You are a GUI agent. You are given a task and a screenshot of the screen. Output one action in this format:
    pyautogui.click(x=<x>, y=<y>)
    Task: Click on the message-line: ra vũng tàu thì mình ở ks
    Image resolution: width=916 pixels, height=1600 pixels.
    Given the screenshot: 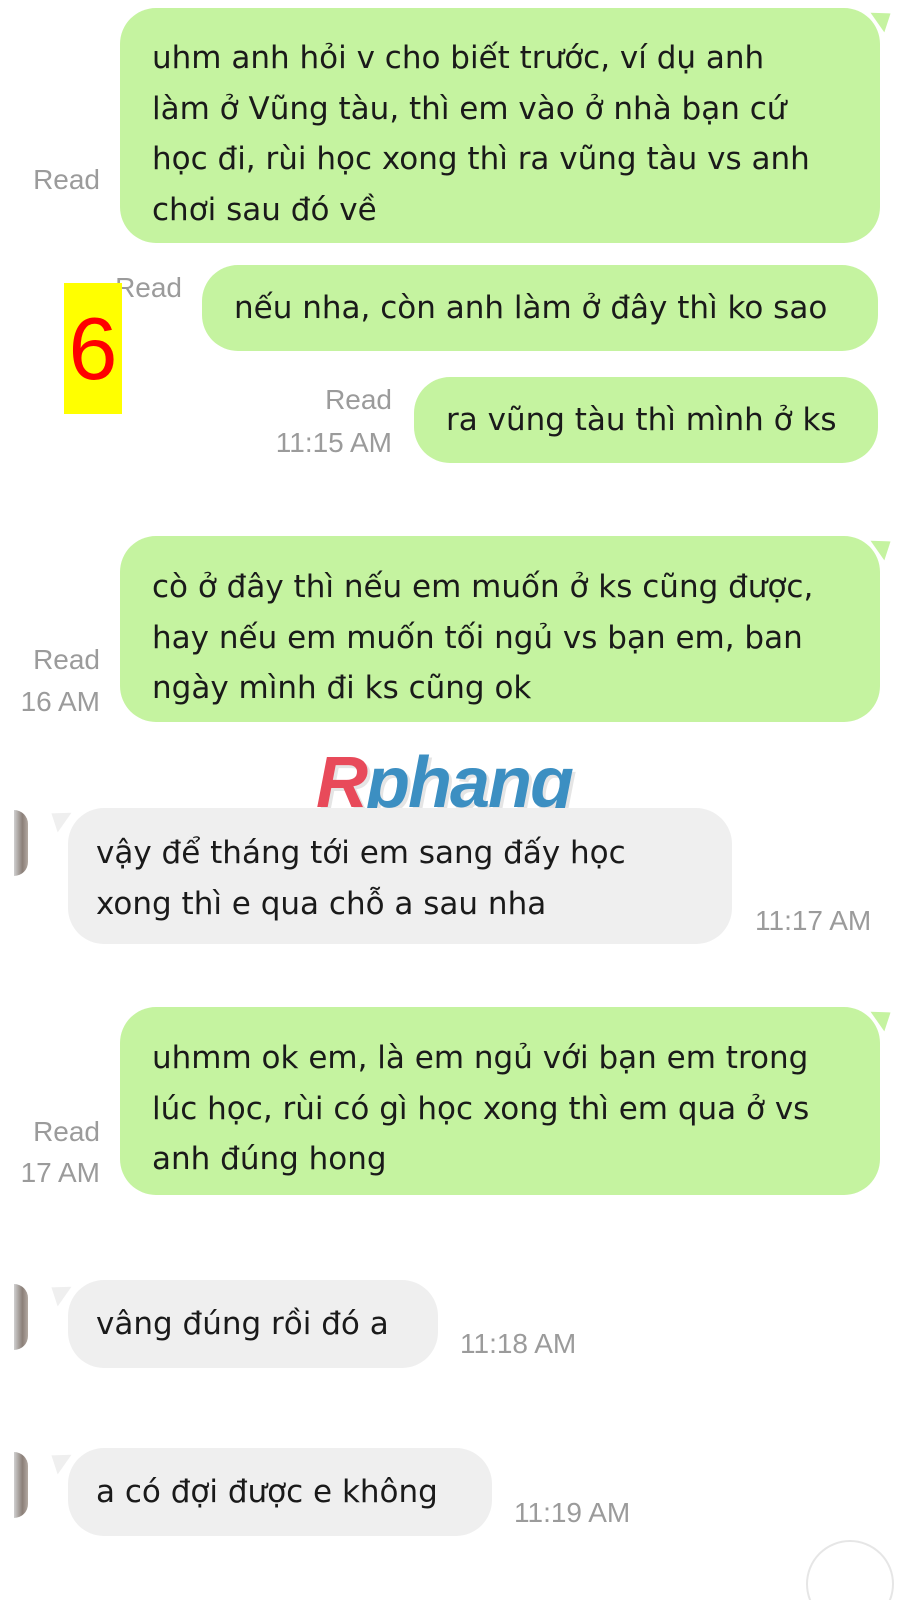 What is the action you would take?
    pyautogui.click(x=641, y=420)
    